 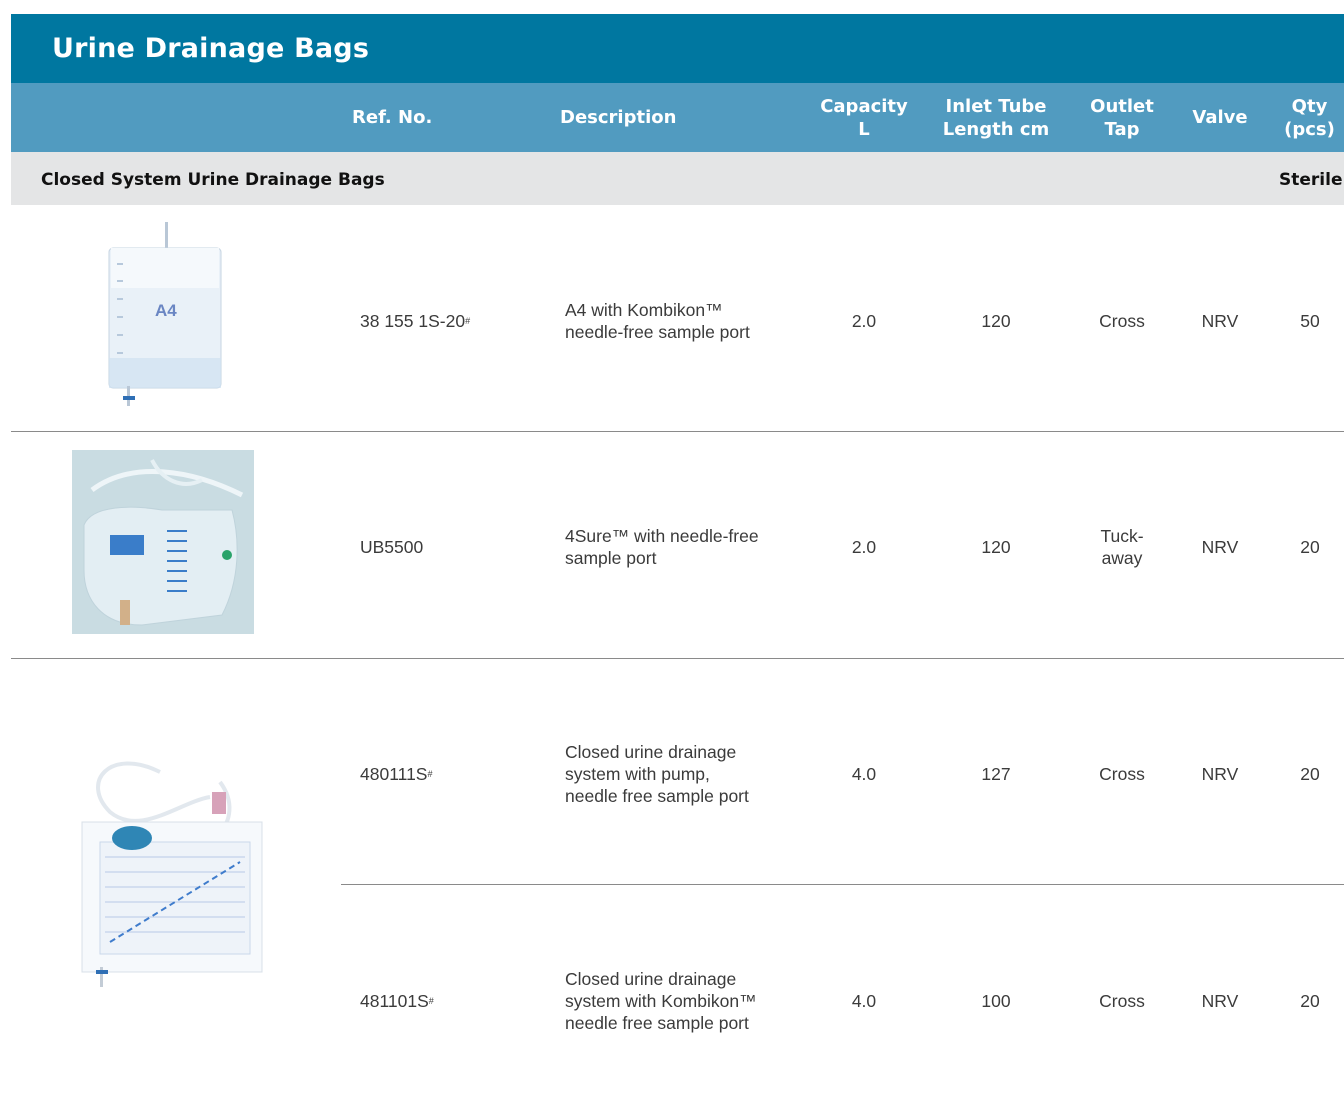 What do you see at coordinates (166, 310) in the screenshot?
I see `a4-bag-label: A4` at bounding box center [166, 310].